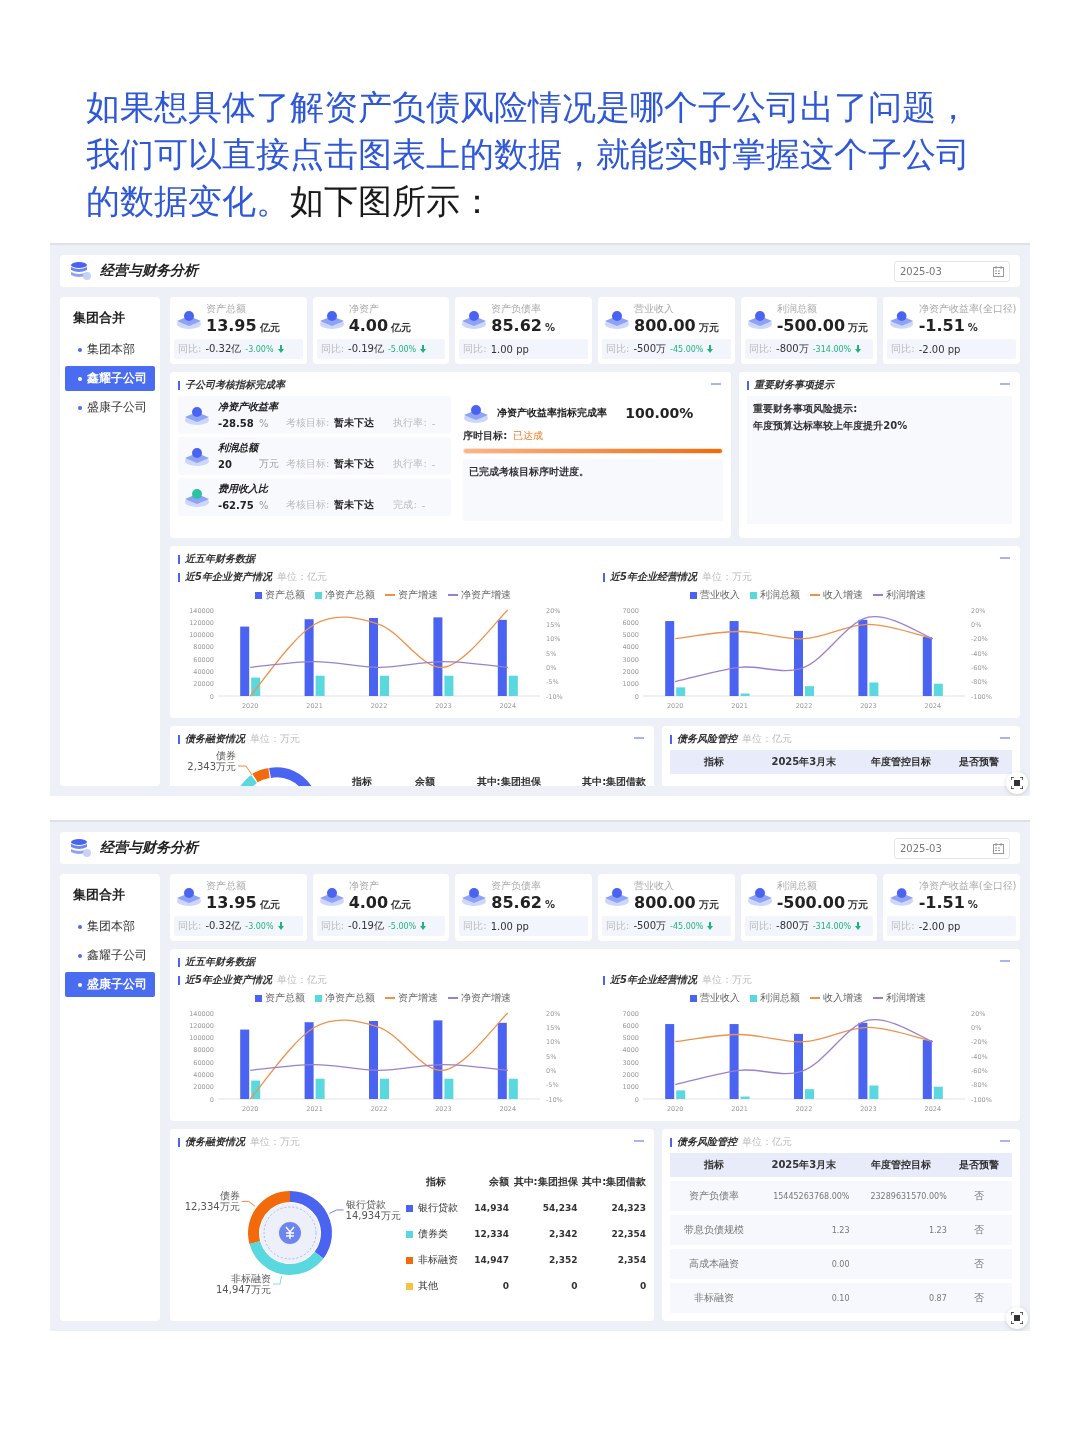 Image resolution: width=1080 pixels, height=1443 pixels. What do you see at coordinates (842, 998) in the screenshot?
I see `legend-label: 收入增速` at bounding box center [842, 998].